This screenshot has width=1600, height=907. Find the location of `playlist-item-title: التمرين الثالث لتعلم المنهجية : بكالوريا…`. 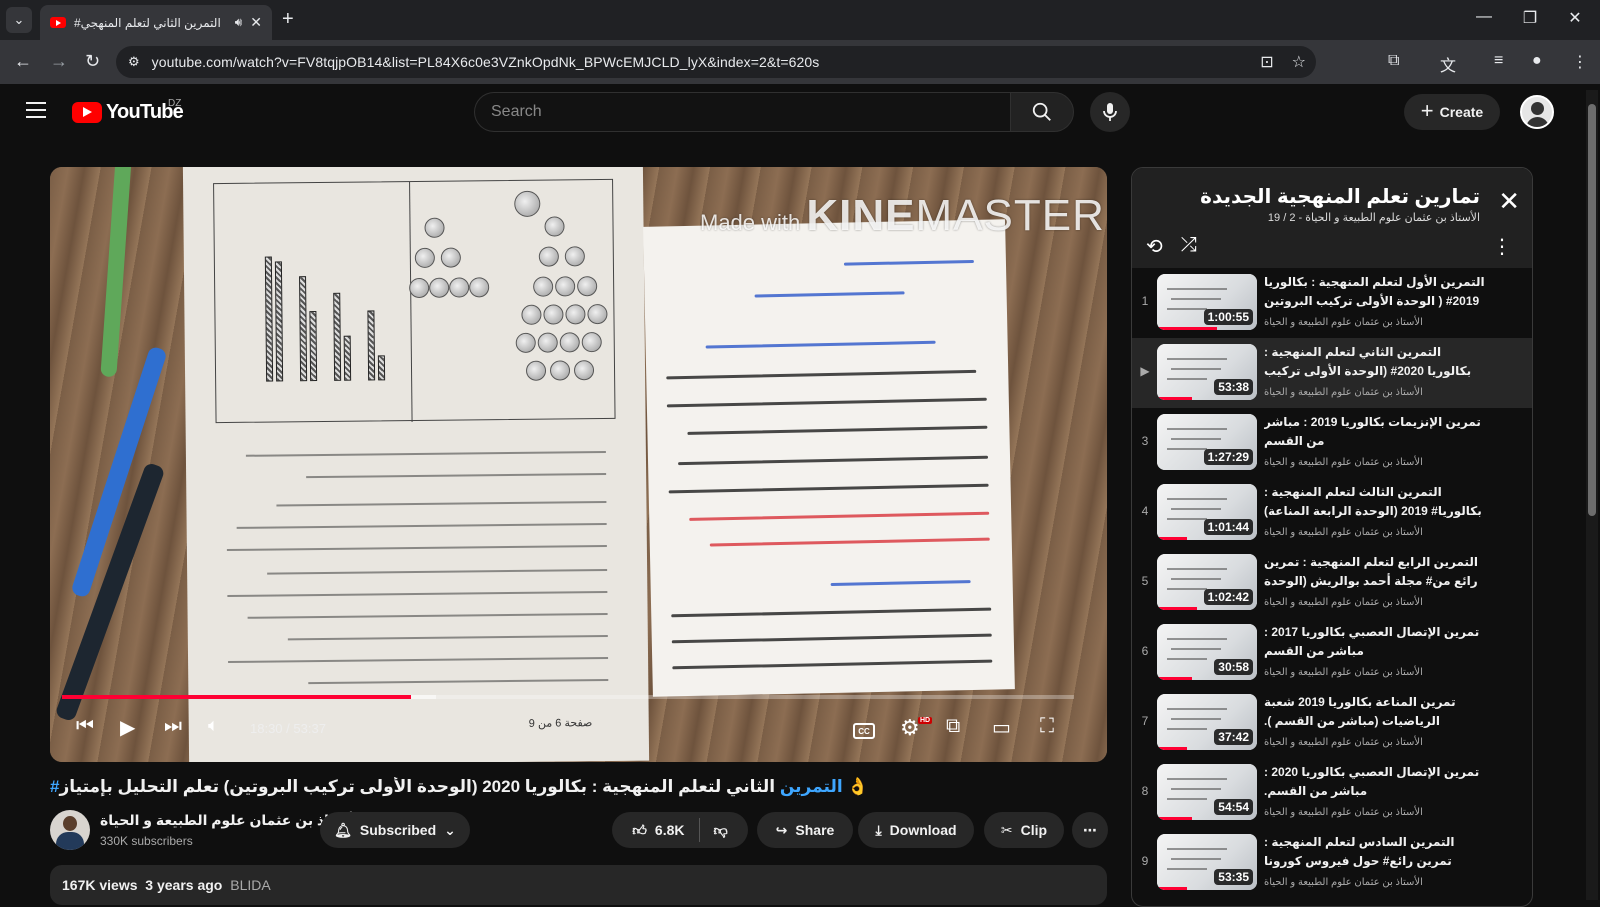

playlist-item-title: التمرين الثالث لتعلم المنهجية : بكالوريا… is located at coordinates (1373, 501).